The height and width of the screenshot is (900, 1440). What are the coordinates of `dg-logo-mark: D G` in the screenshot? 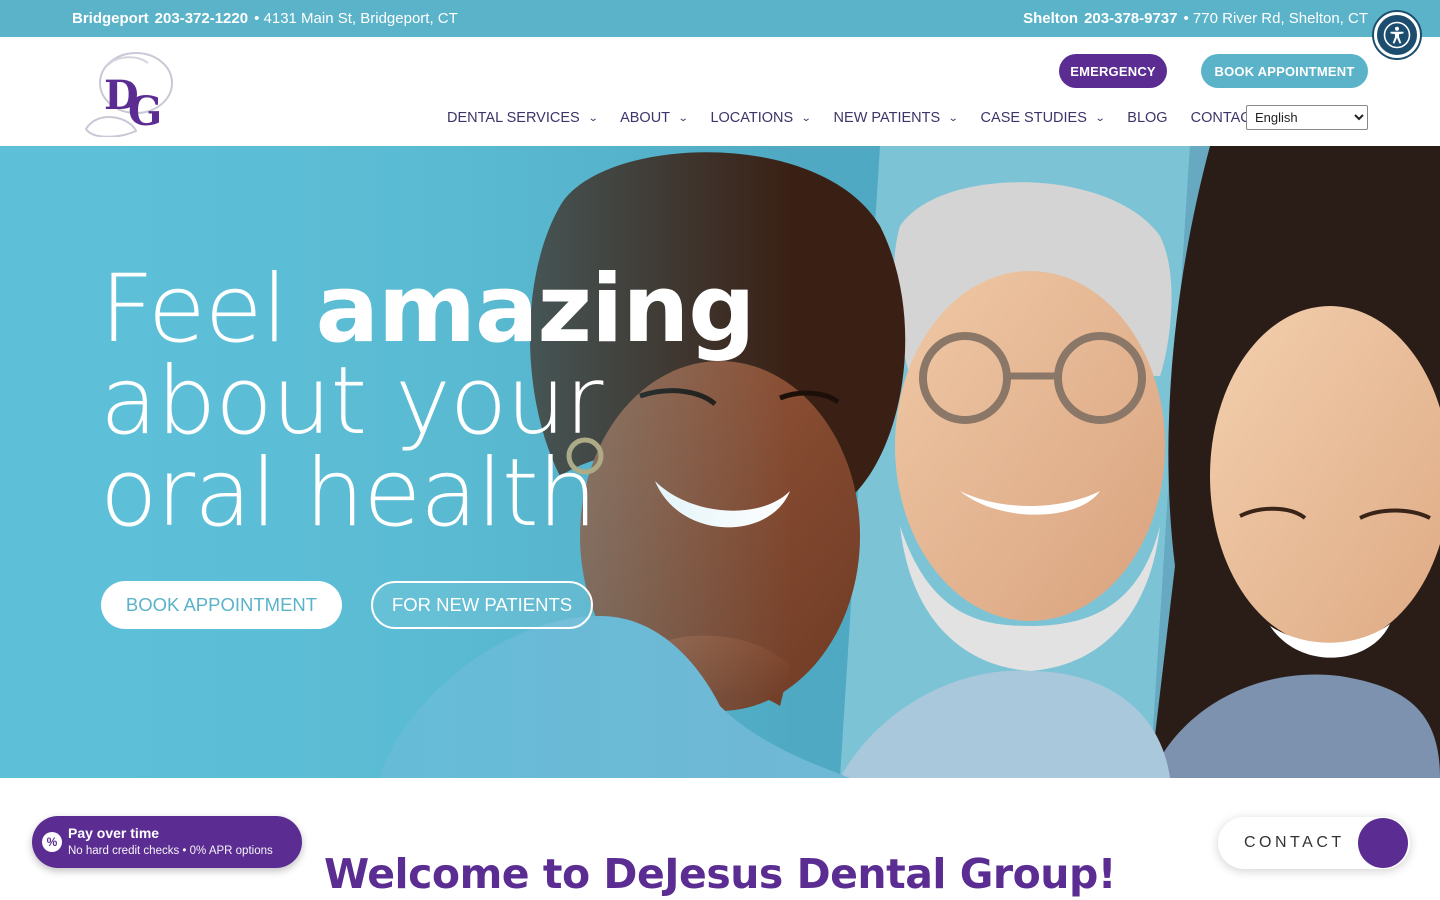 It's located at (128, 95).